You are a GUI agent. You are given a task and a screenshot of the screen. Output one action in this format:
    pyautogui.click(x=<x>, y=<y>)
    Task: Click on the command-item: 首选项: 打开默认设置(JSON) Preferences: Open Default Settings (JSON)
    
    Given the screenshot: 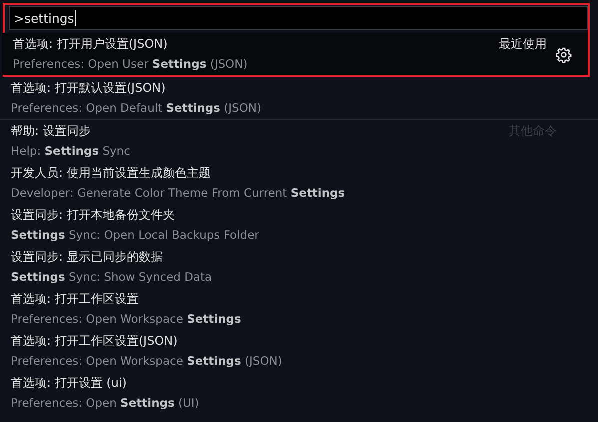 What is the action you would take?
    pyautogui.click(x=299, y=98)
    